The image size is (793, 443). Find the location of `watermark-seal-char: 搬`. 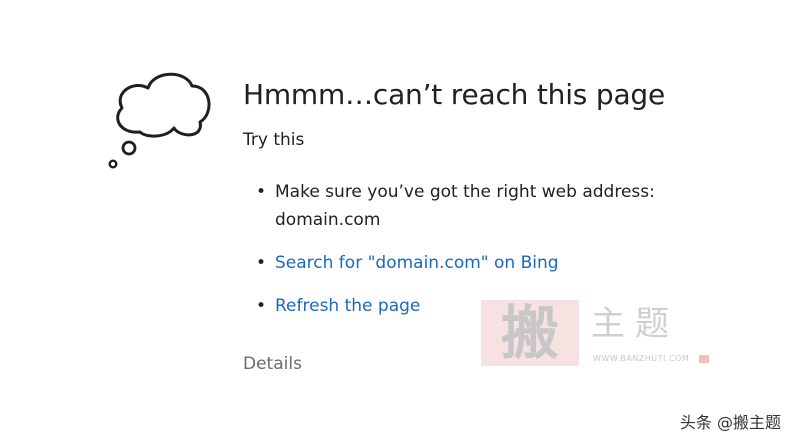

watermark-seal-char: 搬 is located at coordinates (529, 333).